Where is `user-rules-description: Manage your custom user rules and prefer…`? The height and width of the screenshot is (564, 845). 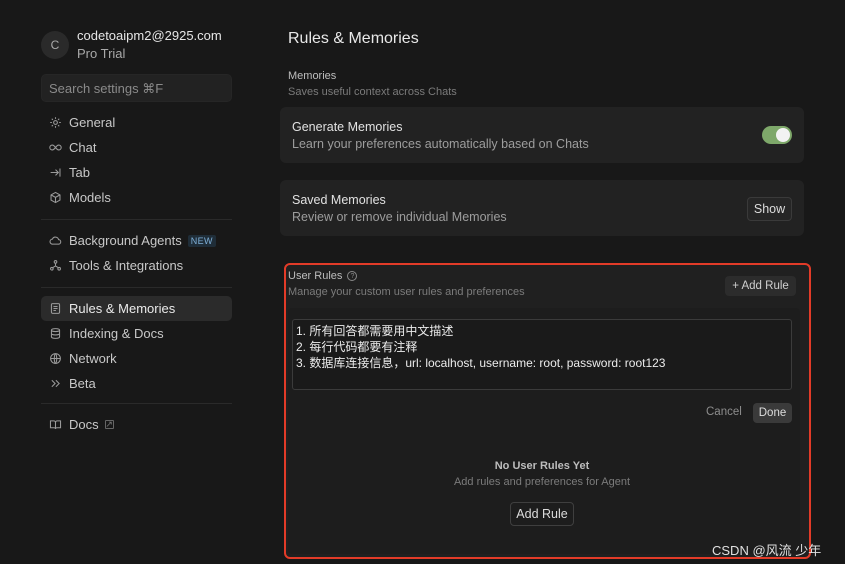
user-rules-description: Manage your custom user rules and prefer… is located at coordinates (406, 292).